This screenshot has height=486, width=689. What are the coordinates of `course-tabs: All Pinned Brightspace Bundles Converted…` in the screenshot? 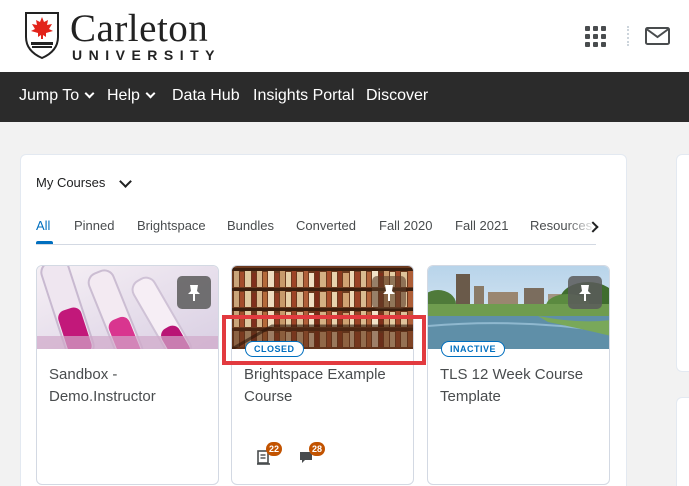 It's located at (316, 231).